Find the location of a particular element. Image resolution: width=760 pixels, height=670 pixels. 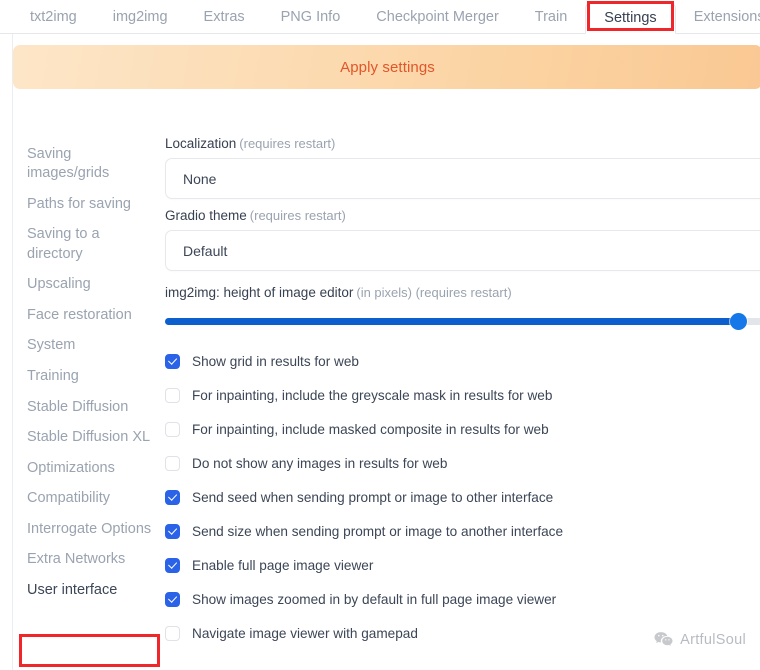

checkbox-label: Enable full page image viewer is located at coordinates (283, 565).